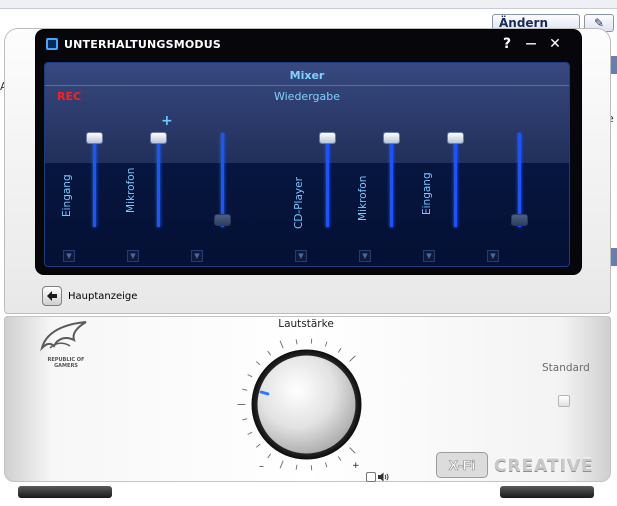 Image resolution: width=617 pixels, height=506 pixels. Describe the element at coordinates (66, 363) in the screenshot. I see `rog-text: REPUBLIC OF GAMERS` at that location.